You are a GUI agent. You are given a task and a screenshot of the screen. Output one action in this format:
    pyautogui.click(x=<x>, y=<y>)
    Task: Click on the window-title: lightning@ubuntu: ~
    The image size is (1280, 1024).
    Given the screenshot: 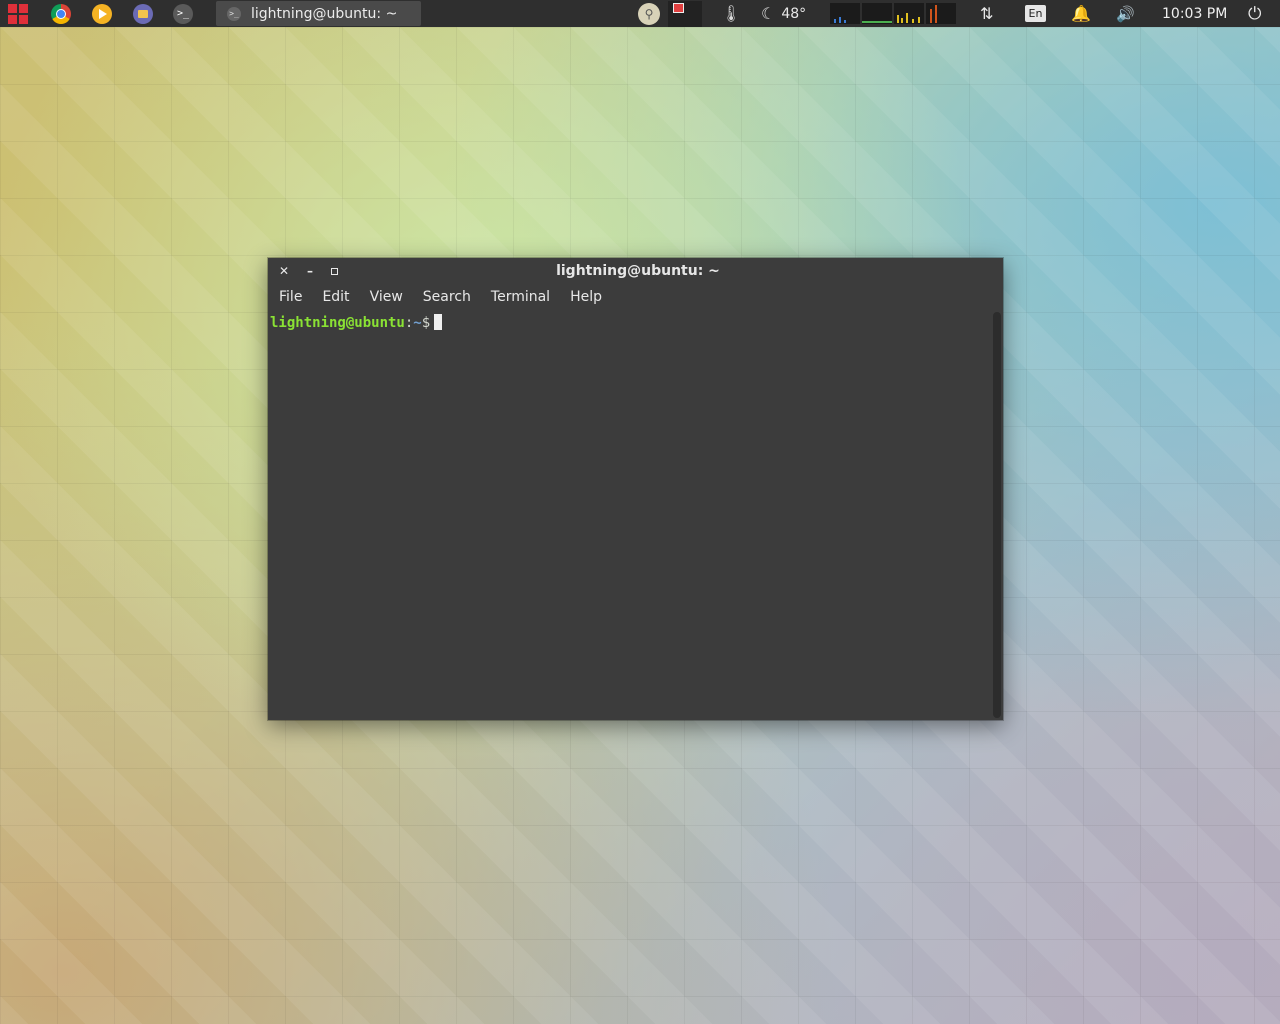 What is the action you would take?
    pyautogui.click(x=638, y=271)
    